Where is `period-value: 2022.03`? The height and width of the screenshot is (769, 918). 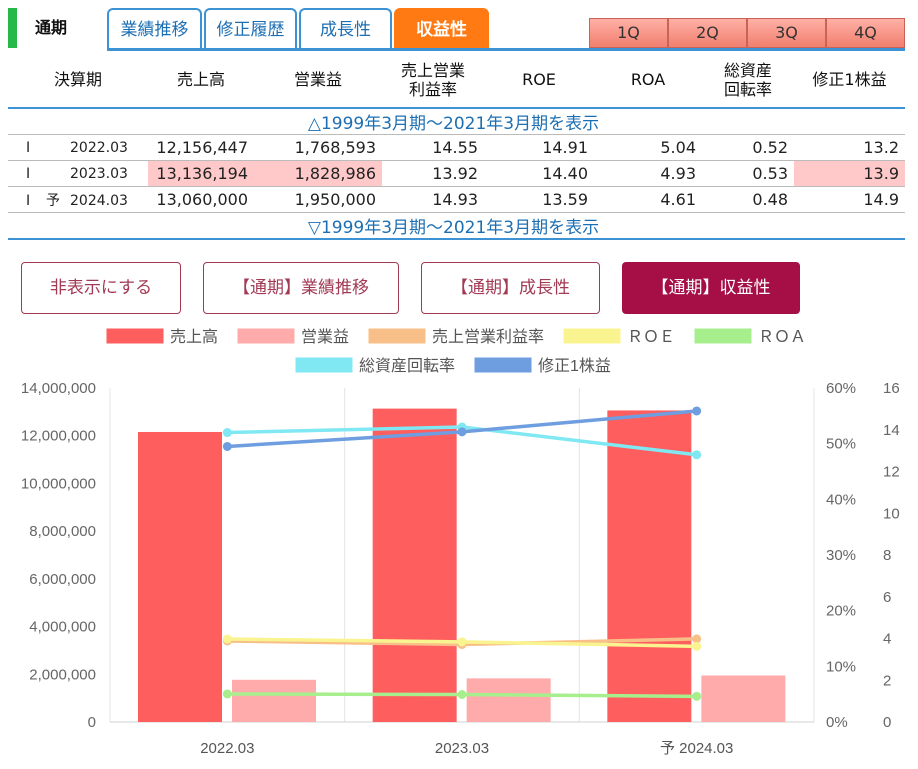 period-value: 2022.03 is located at coordinates (99, 147).